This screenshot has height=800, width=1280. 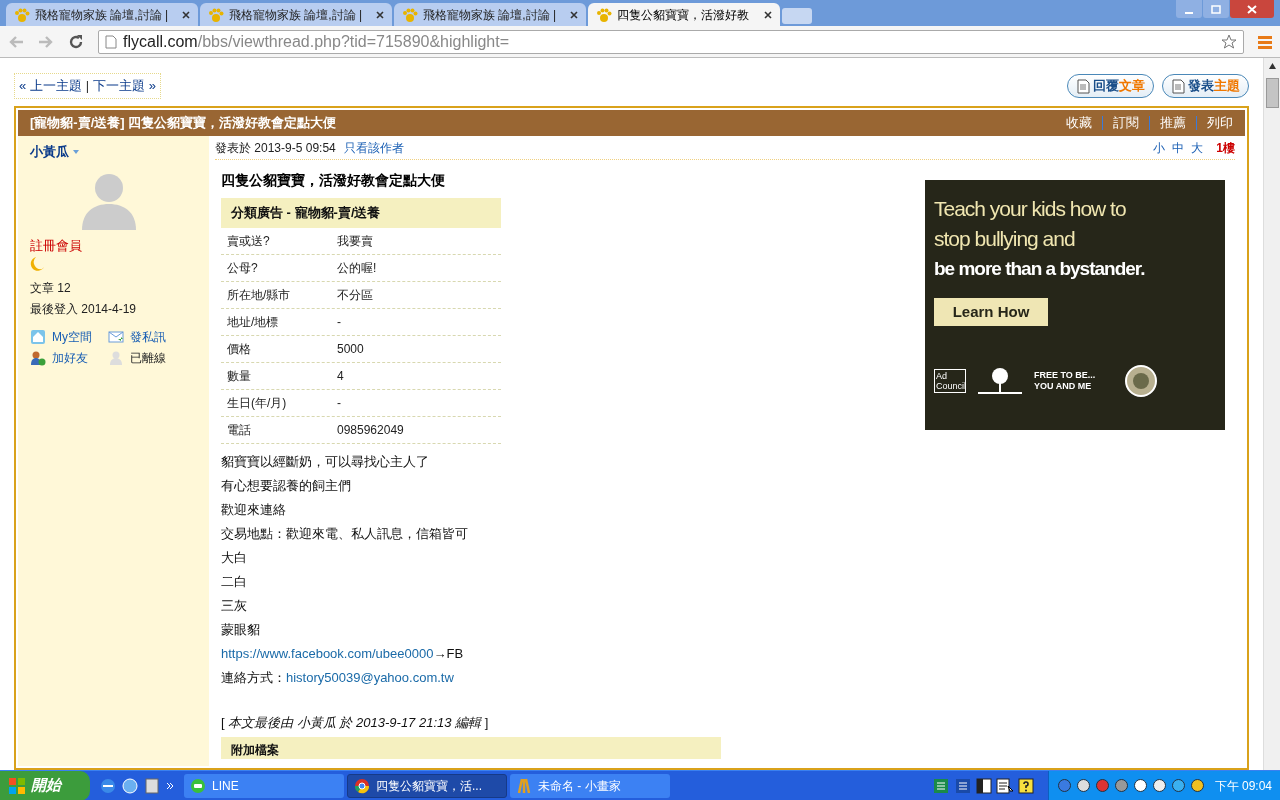 What do you see at coordinates (1272, 66) in the screenshot?
I see `up-arrow-icon` at bounding box center [1272, 66].